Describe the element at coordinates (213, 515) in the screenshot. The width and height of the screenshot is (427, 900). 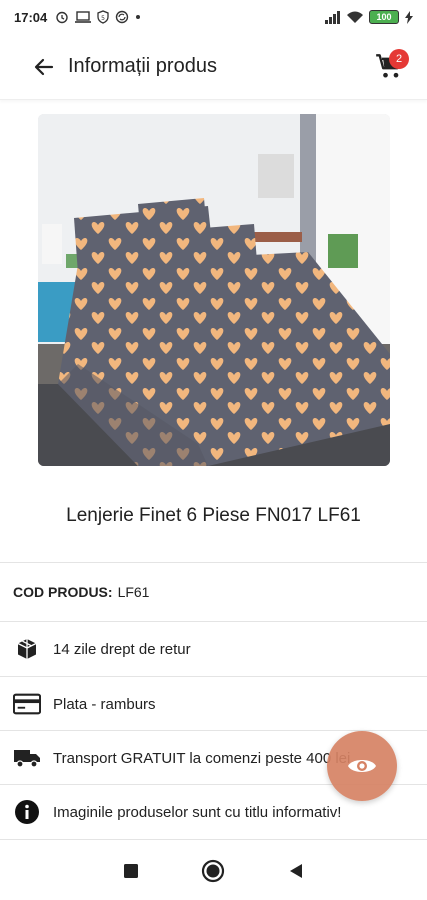
I see `product-title: Lenjerie Finet 6 Piese FN017 LF61` at that location.